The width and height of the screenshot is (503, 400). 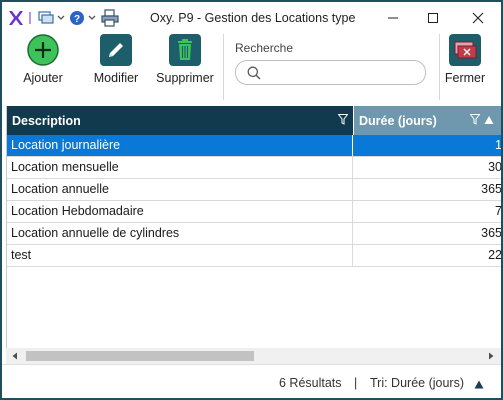 I want to click on add-icon, so click(x=43, y=50).